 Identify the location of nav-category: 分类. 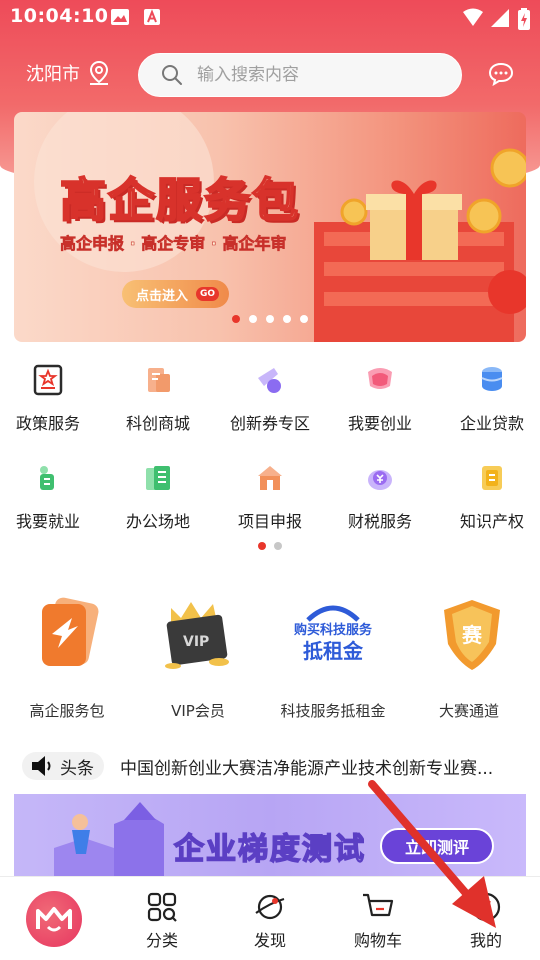
(162, 918).